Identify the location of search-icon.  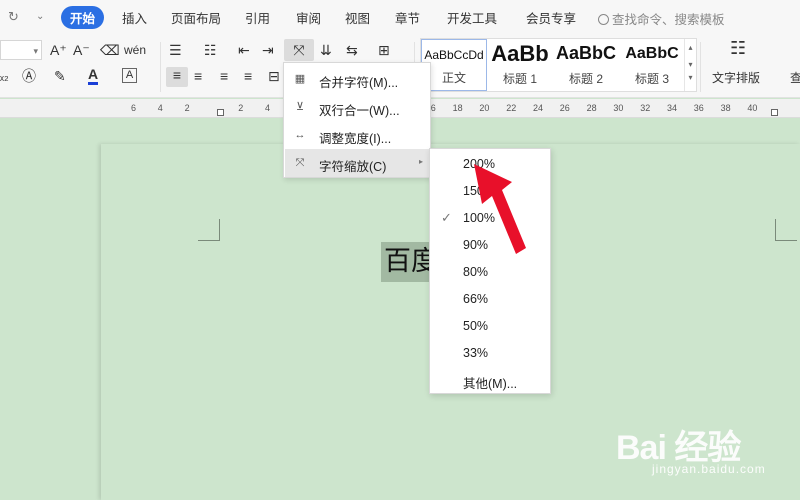
(603, 19).